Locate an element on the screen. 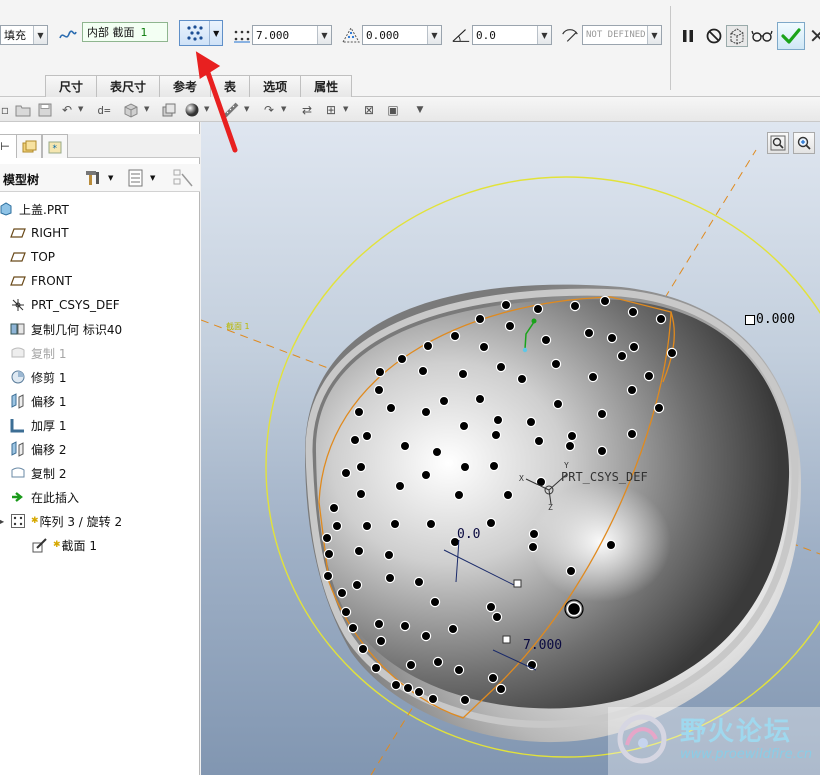  dimension-label-spacing: 7.000 is located at coordinates (542, 645).